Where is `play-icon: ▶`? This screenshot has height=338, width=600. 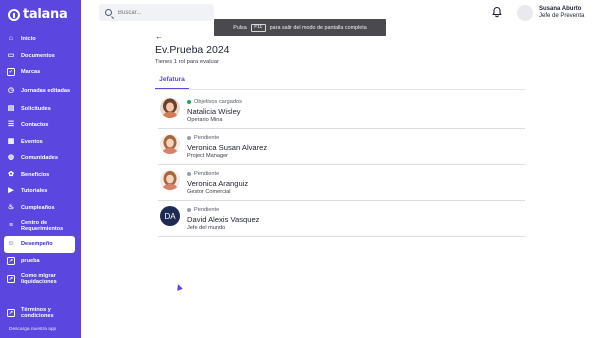 play-icon: ▶ is located at coordinates (11, 191).